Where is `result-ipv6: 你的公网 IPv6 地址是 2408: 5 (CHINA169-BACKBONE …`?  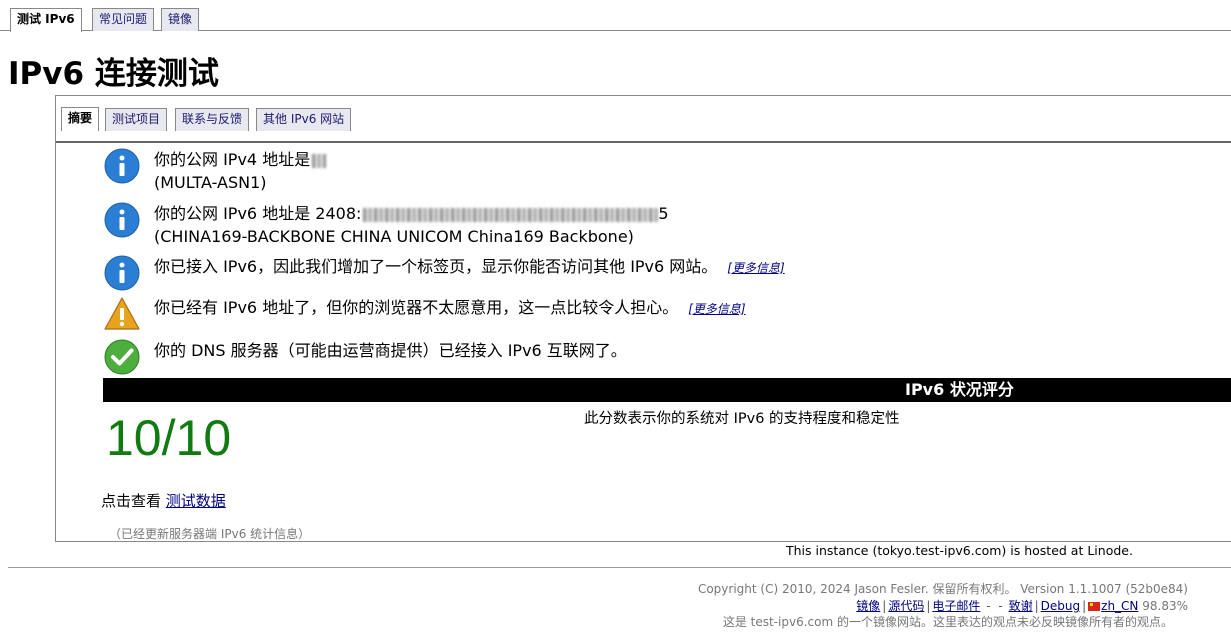 result-ipv6: 你的公网 IPv6 地址是 2408: 5 (CHINA169-BACKBONE … is located at coordinates (386, 225).